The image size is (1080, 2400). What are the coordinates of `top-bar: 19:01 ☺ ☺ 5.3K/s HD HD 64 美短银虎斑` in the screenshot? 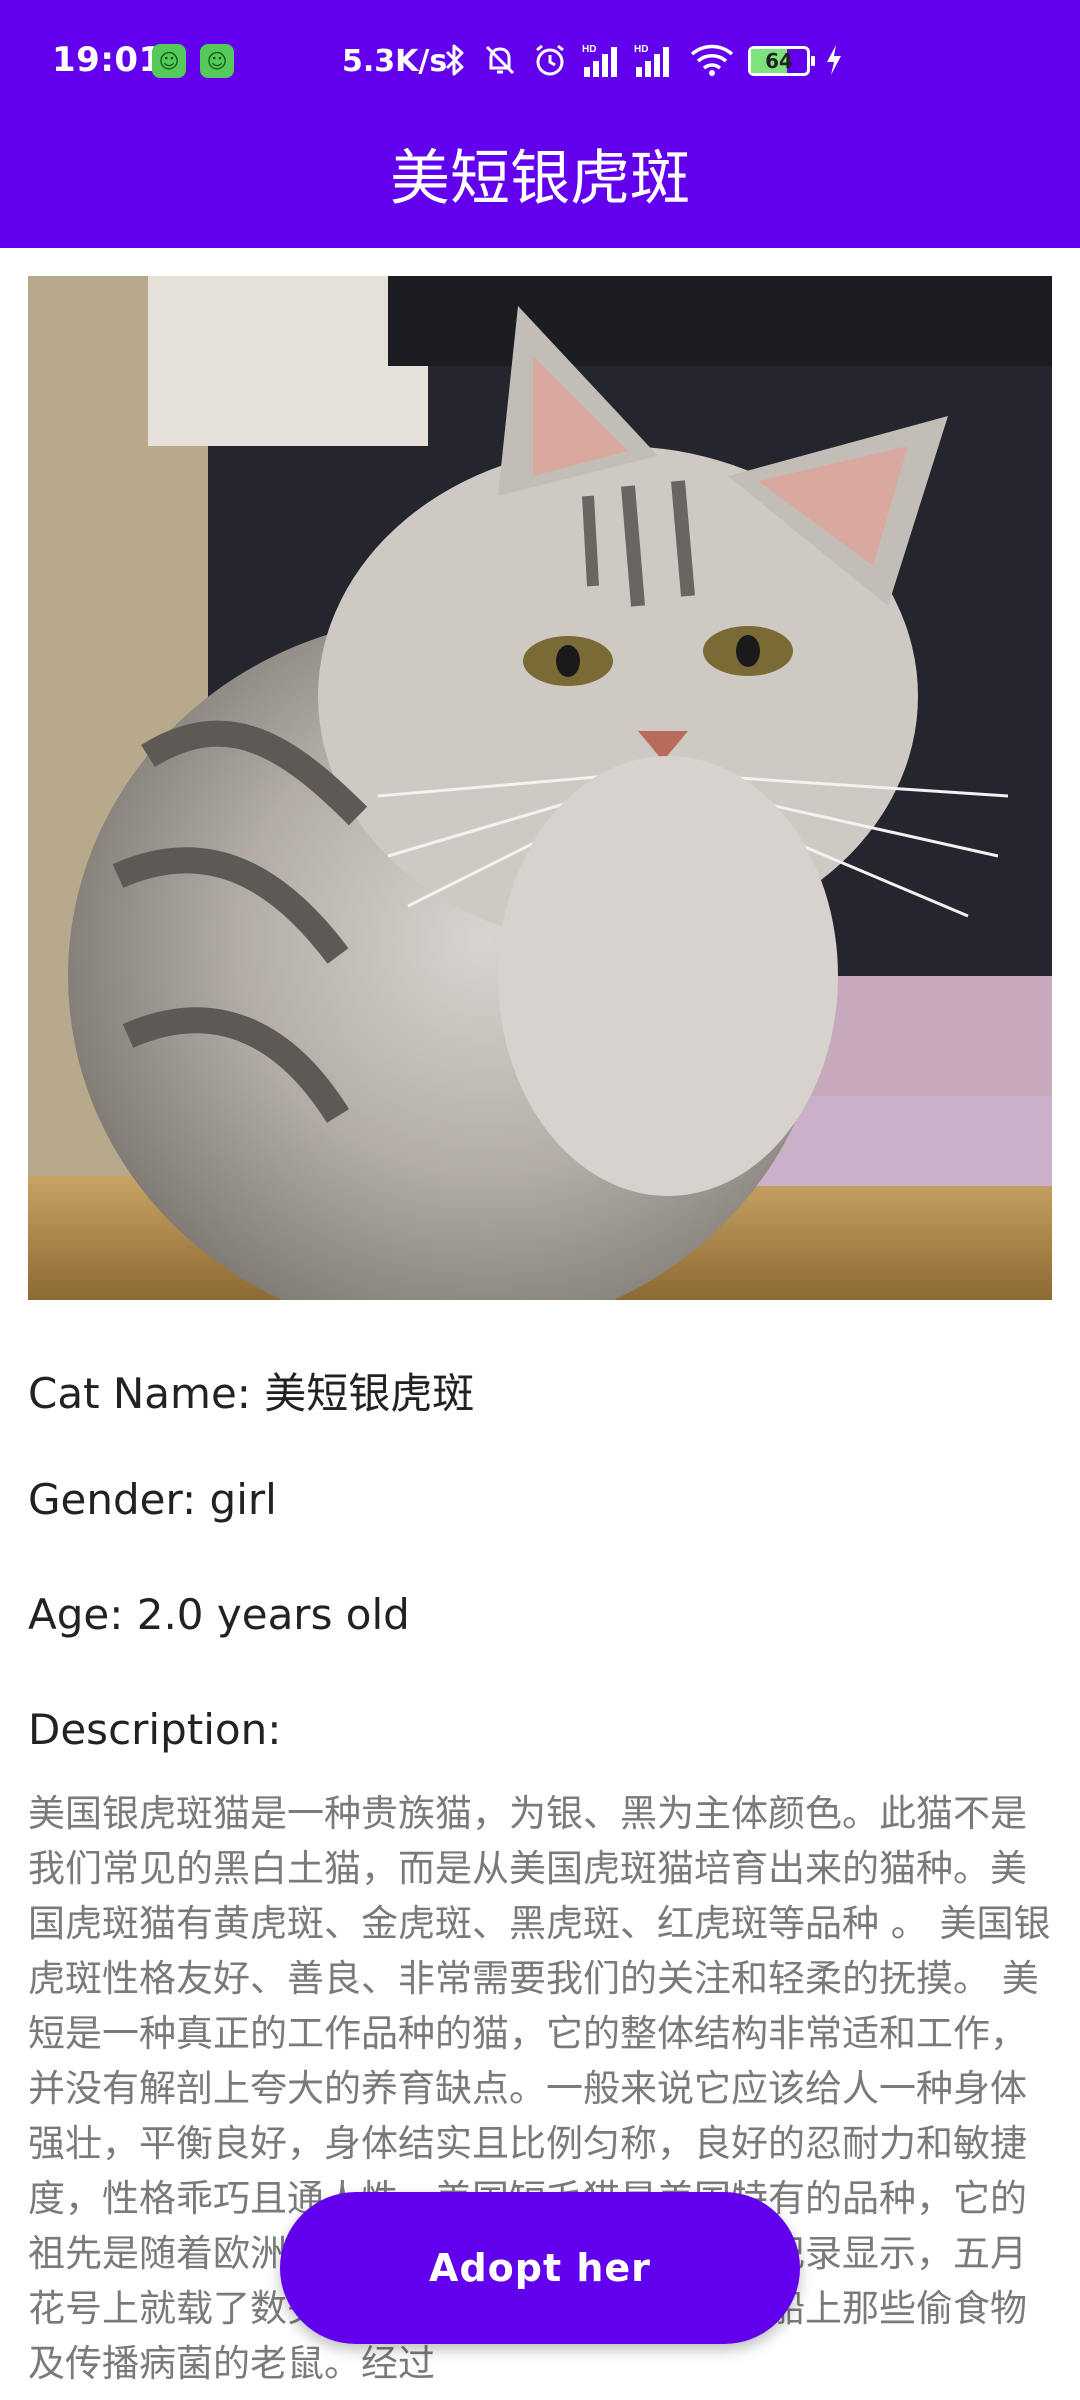 It's located at (540, 124).